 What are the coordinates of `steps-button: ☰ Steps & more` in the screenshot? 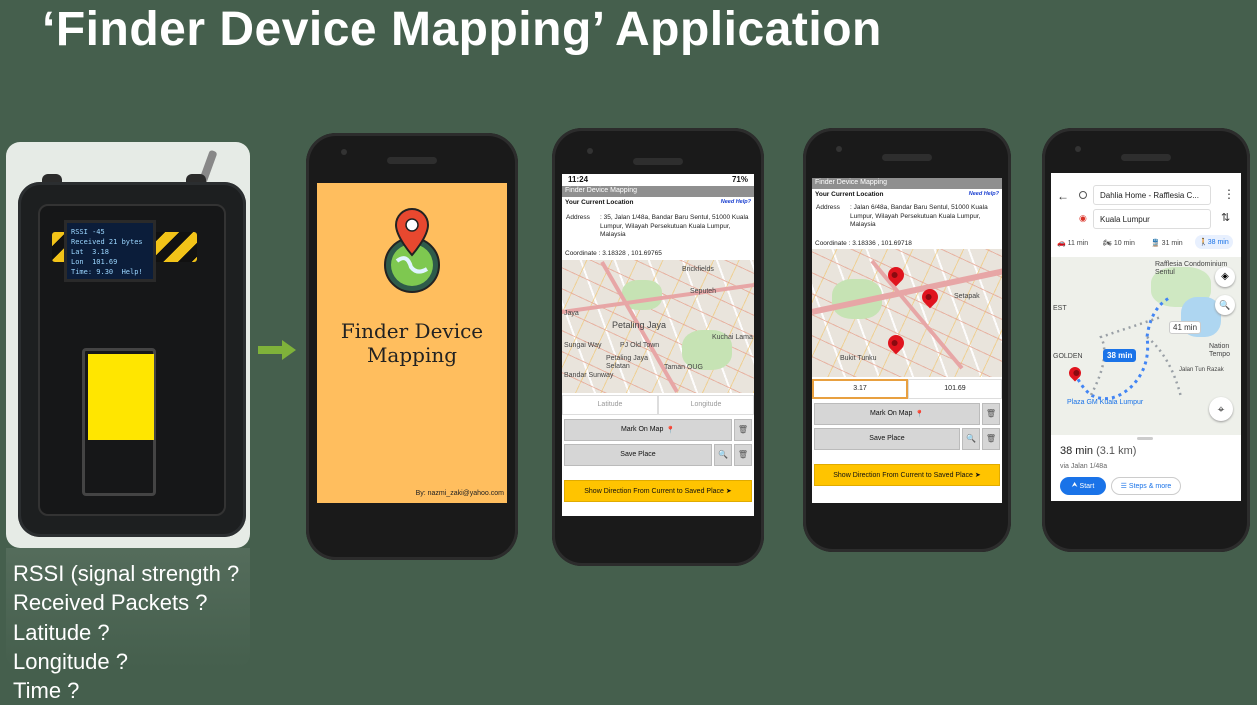 It's located at (1146, 486).